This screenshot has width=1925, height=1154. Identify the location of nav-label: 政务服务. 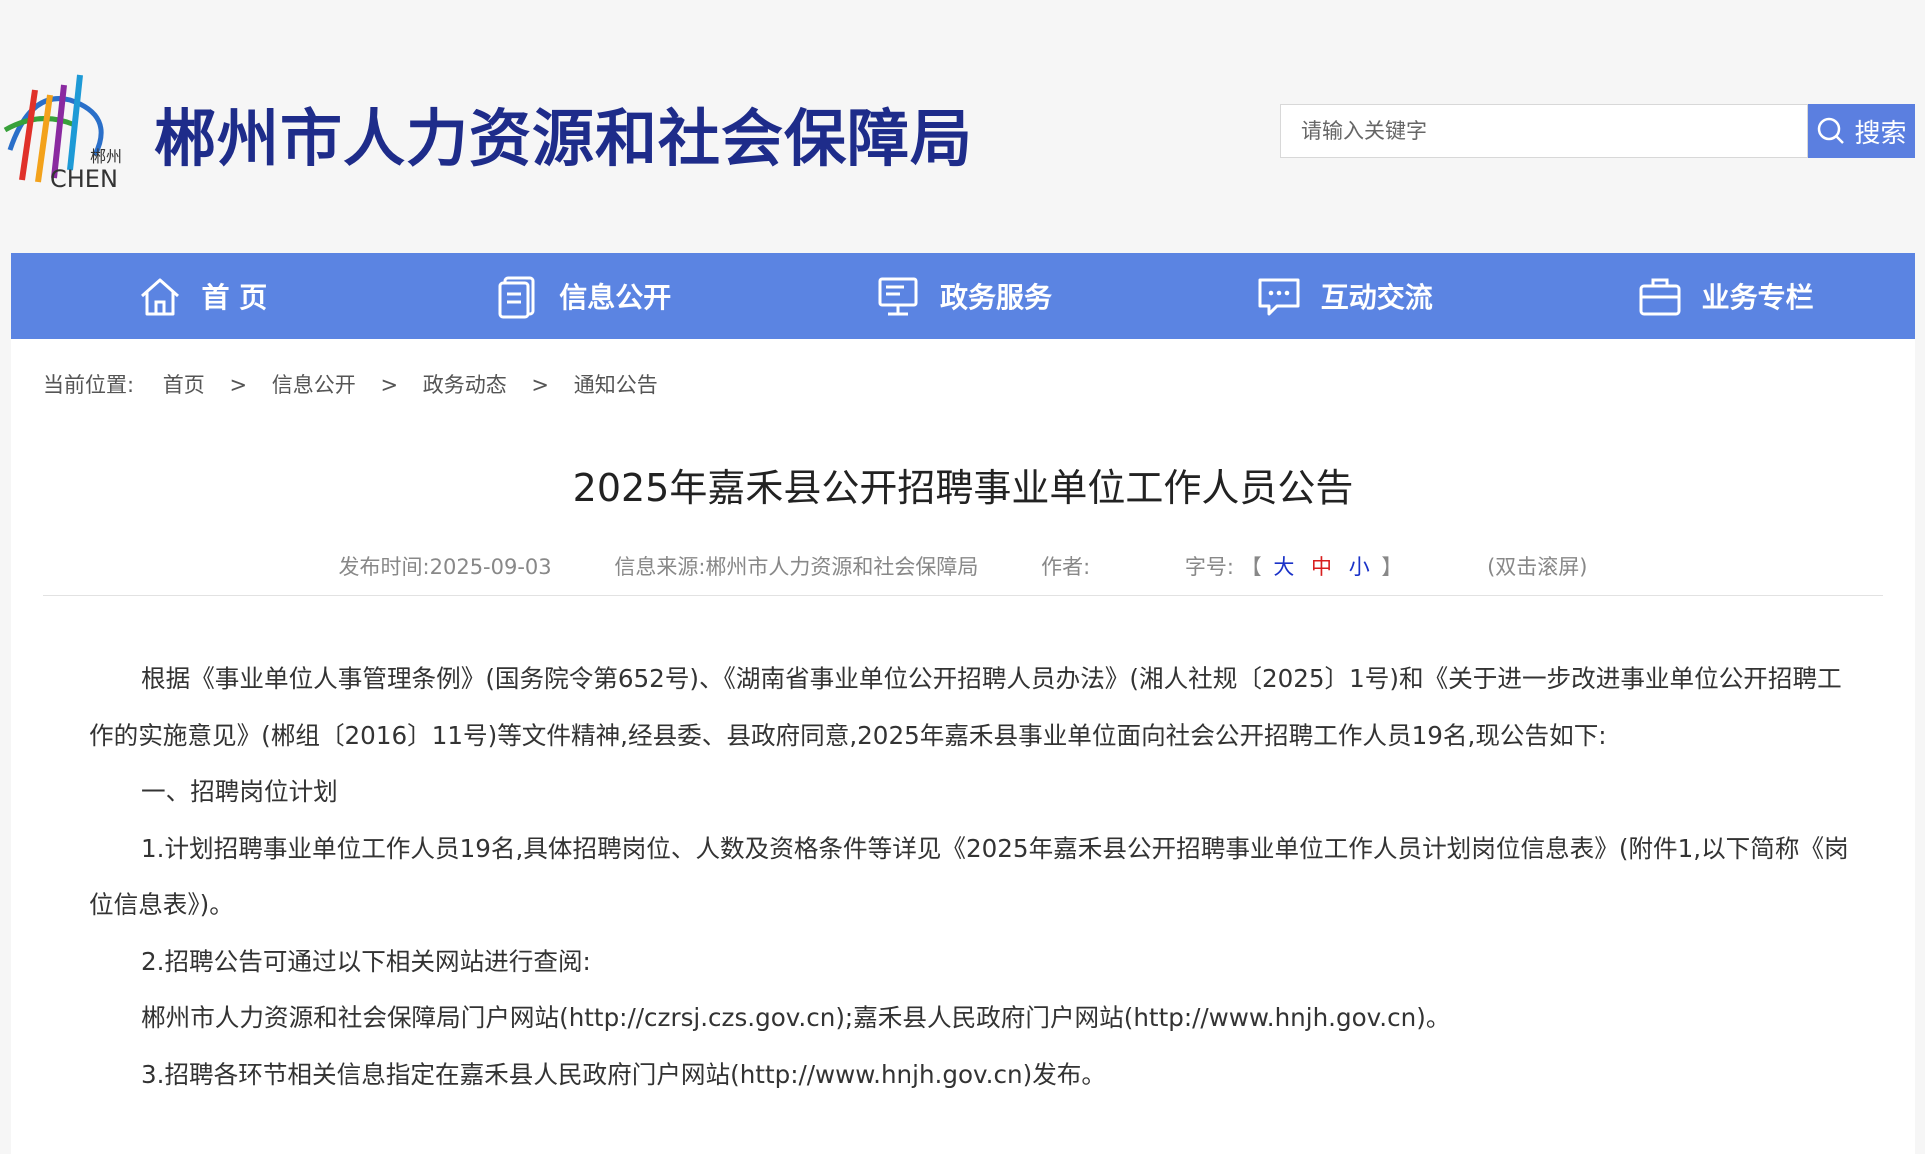
(995, 297).